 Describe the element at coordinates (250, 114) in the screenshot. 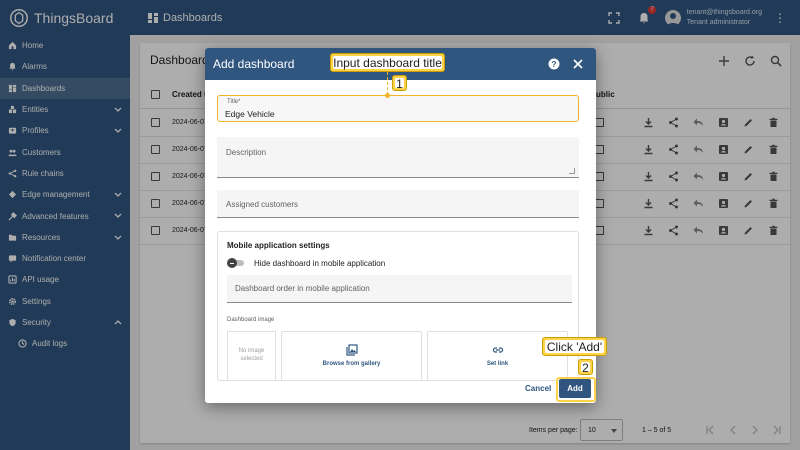

I see `title-input-value: Edge Vehicle` at that location.